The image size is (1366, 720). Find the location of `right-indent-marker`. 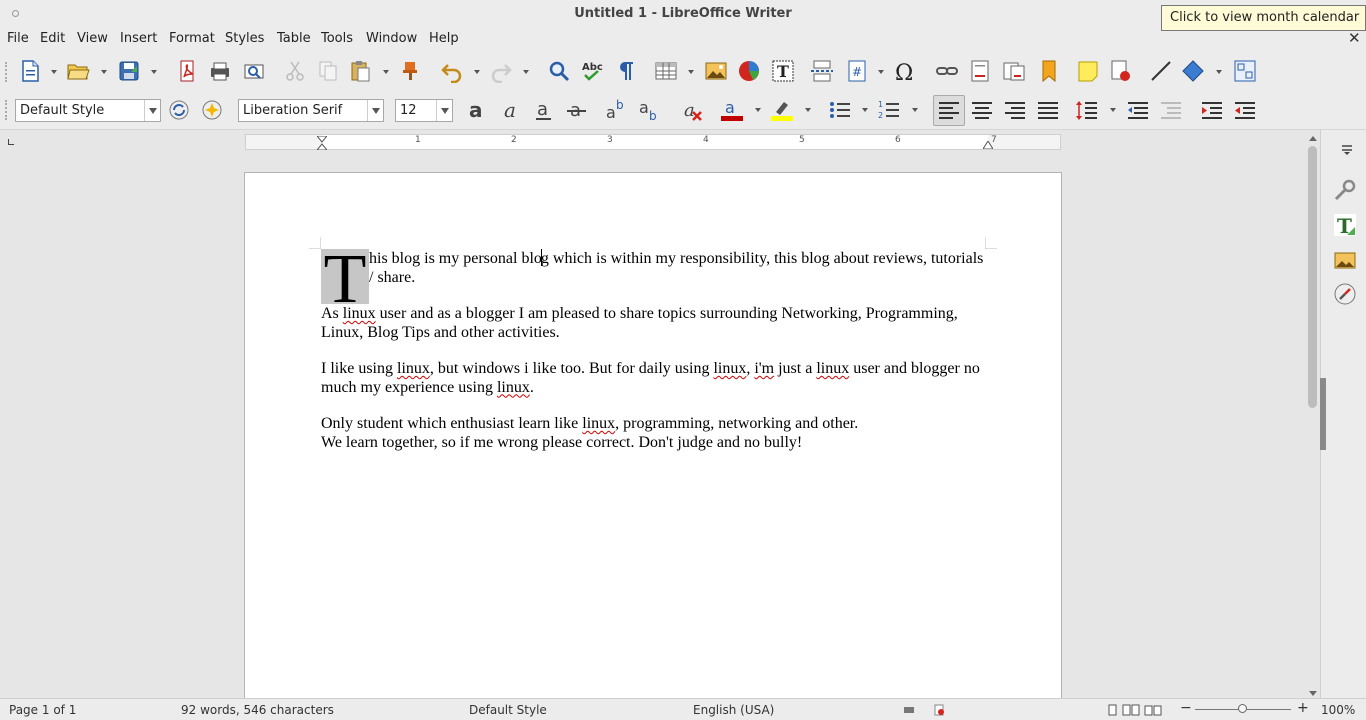

right-indent-marker is located at coordinates (988, 145).